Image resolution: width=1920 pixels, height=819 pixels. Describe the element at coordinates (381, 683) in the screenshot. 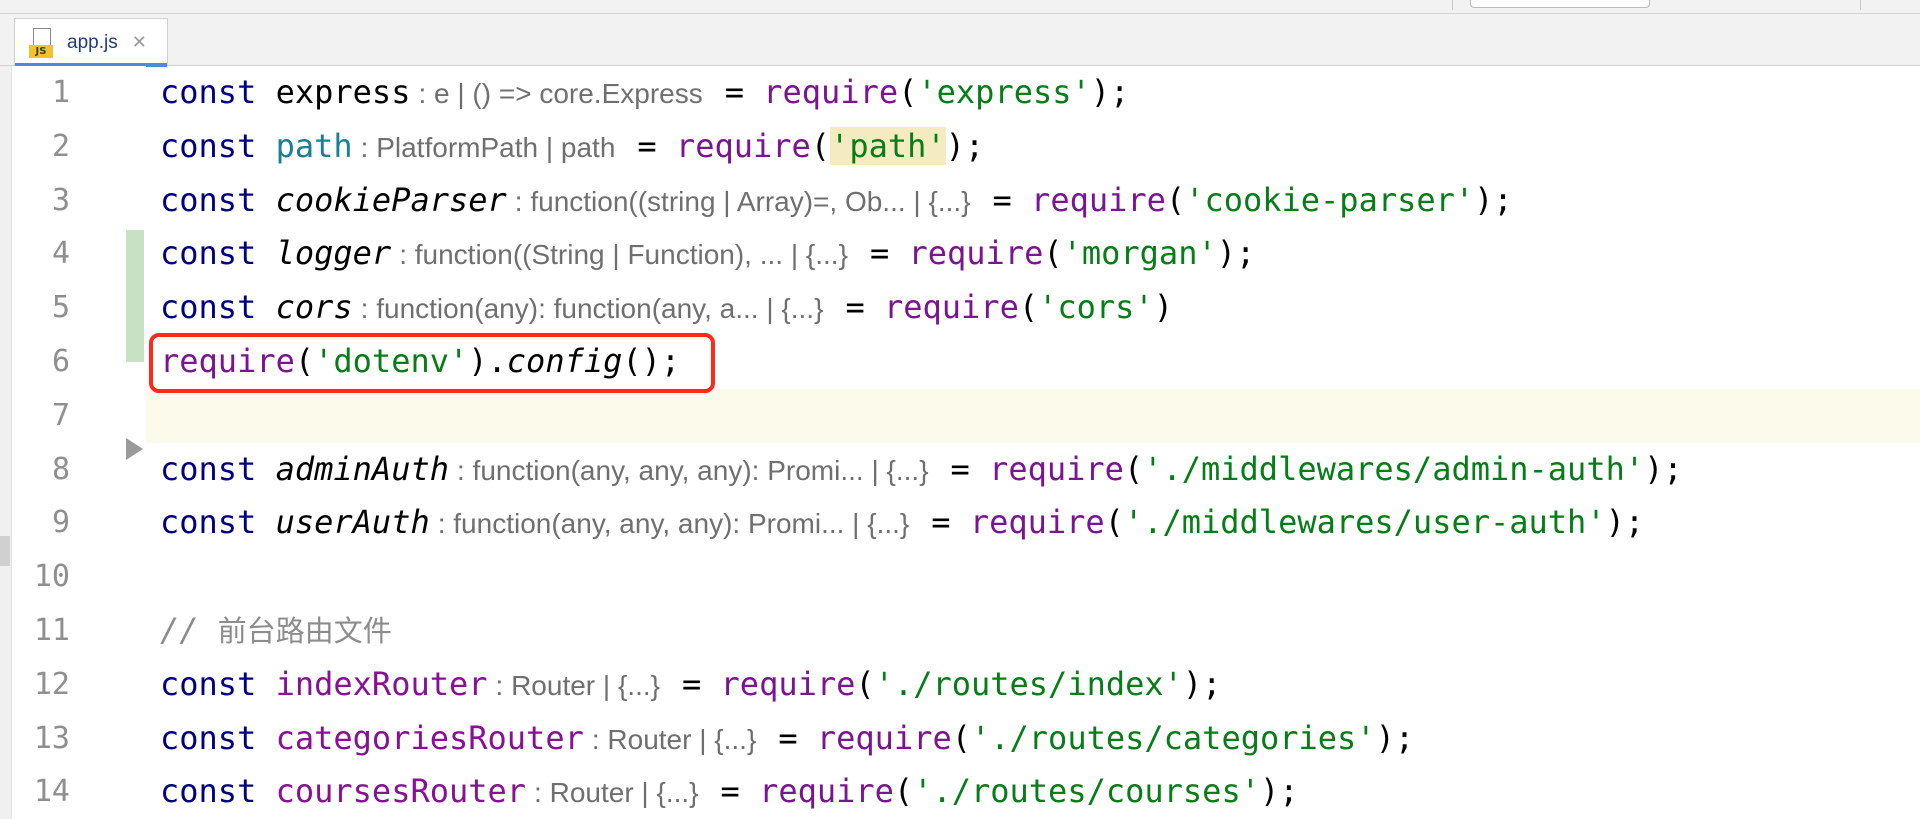

I see `code-token: indexRouter` at that location.